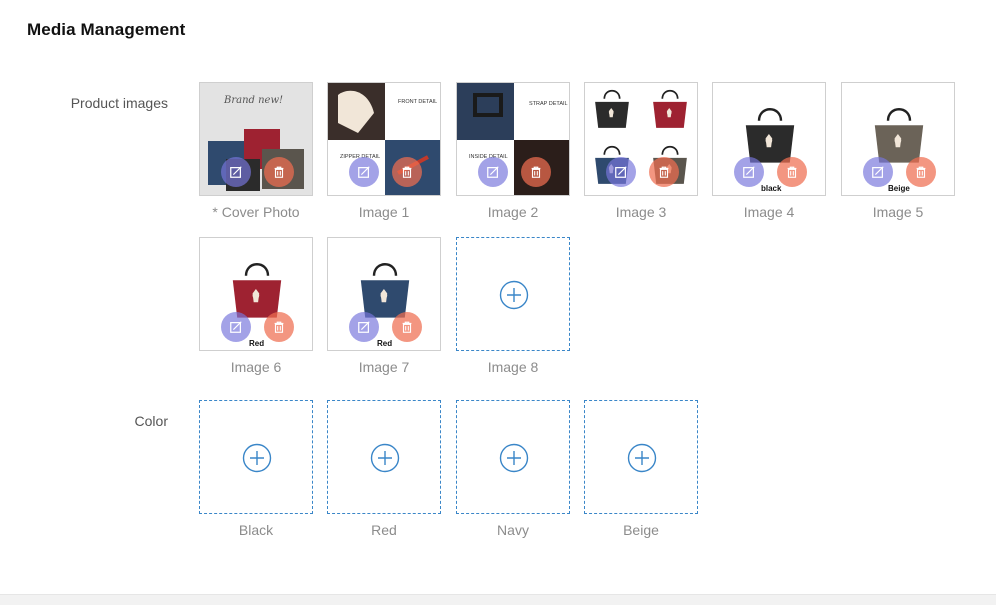 This screenshot has width=996, height=605. What do you see at coordinates (256, 367) in the screenshot?
I see `tile-caption: Image 6` at bounding box center [256, 367].